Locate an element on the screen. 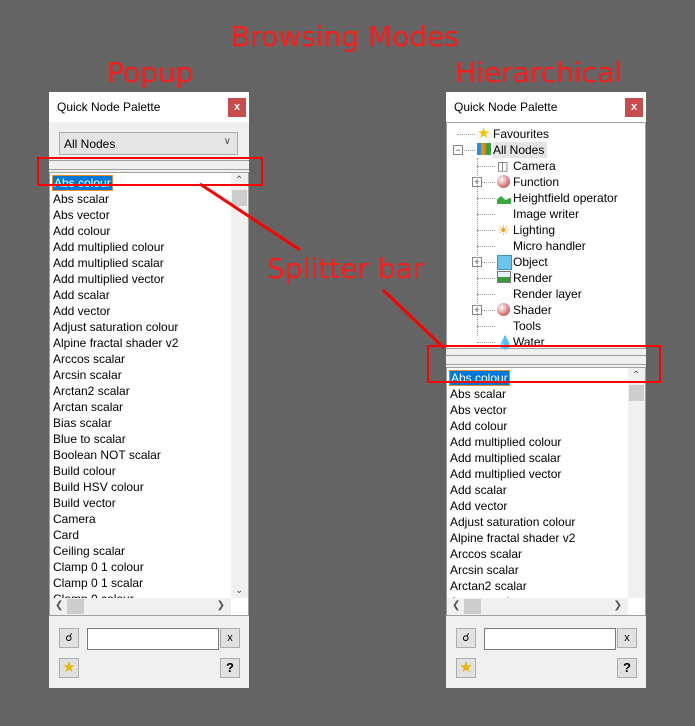 This screenshot has height=726, width=695. arrow-line-popup is located at coordinates (250, 217).